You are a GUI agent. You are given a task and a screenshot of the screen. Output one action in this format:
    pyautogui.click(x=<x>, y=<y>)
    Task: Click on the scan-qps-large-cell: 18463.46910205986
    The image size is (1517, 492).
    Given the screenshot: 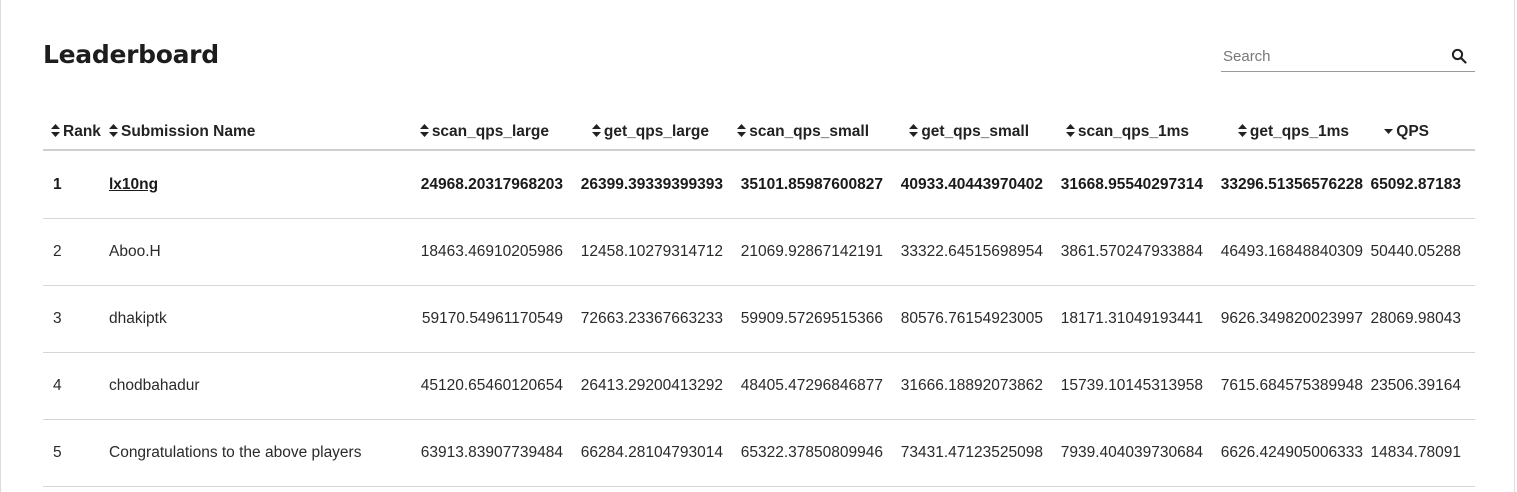 What is the action you would take?
    pyautogui.click(x=483, y=252)
    